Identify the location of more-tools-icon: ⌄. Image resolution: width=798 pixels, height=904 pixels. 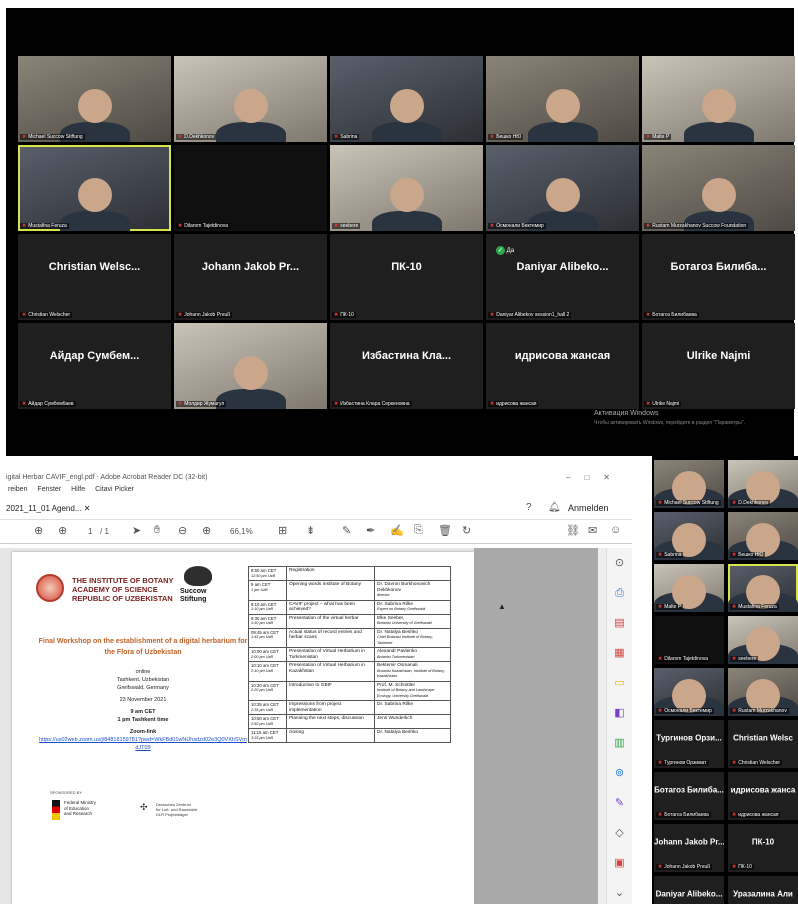
(619, 891).